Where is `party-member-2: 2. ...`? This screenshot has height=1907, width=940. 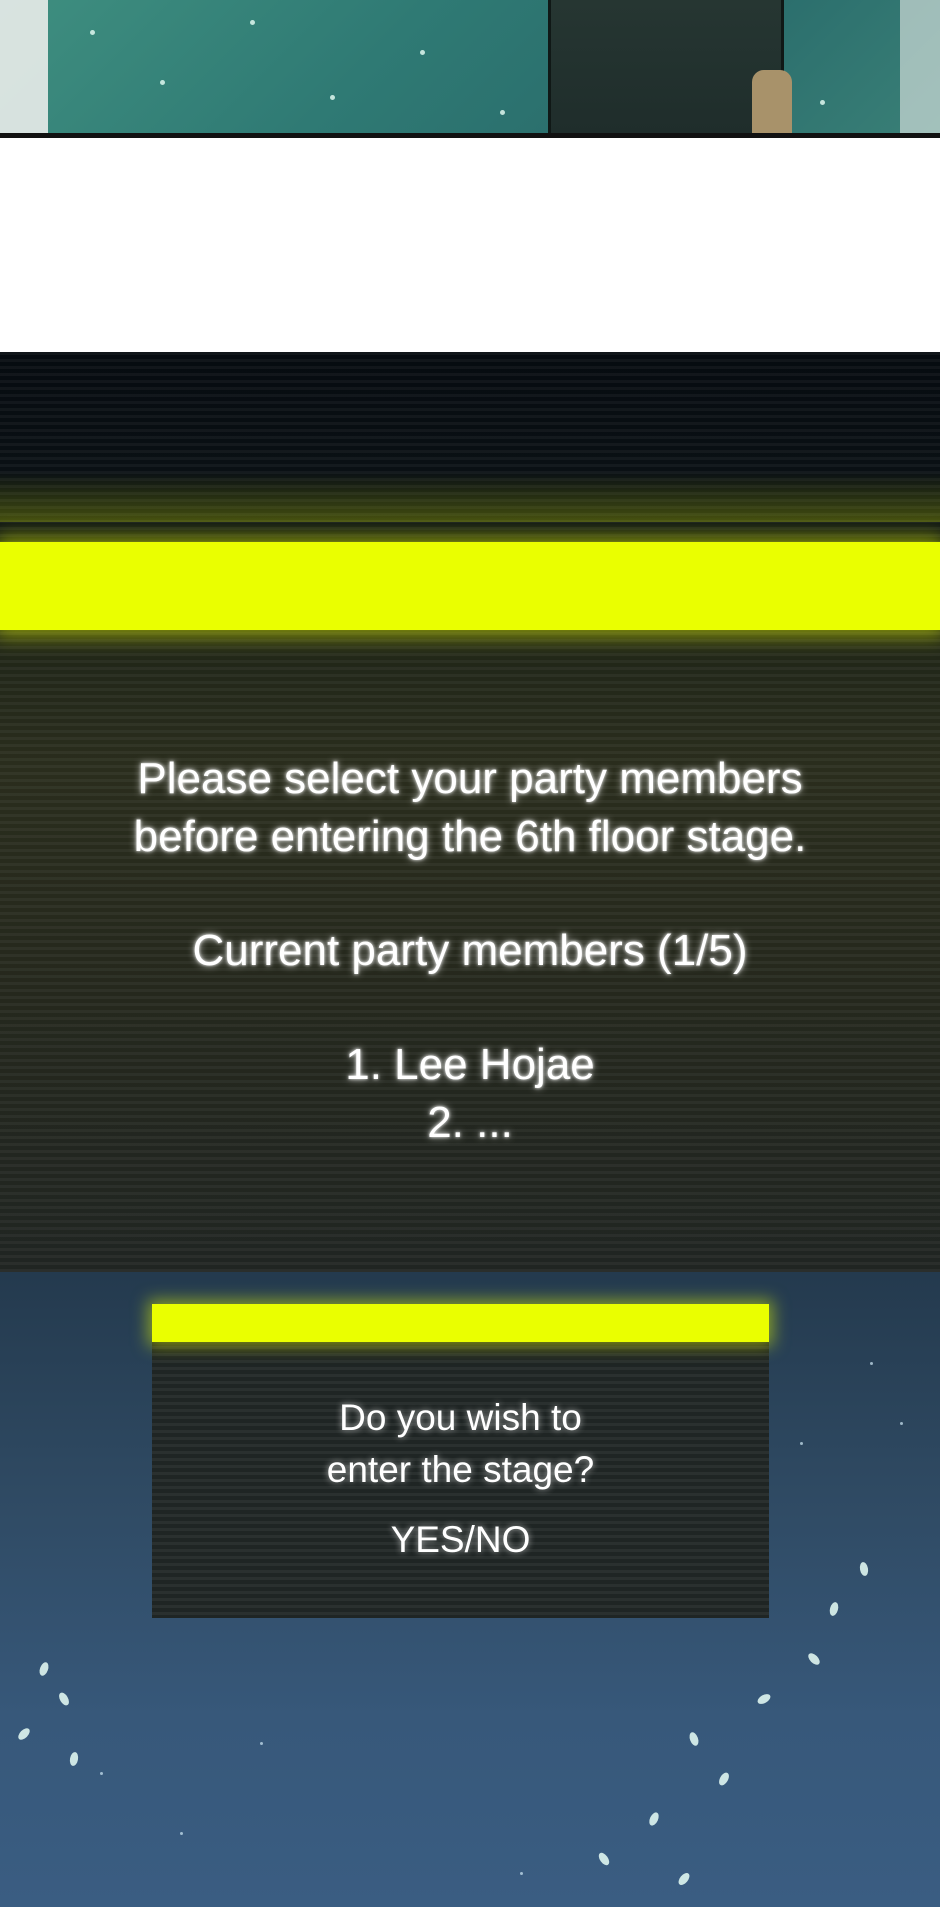
party-member-2: 2. ... is located at coordinates (470, 1122).